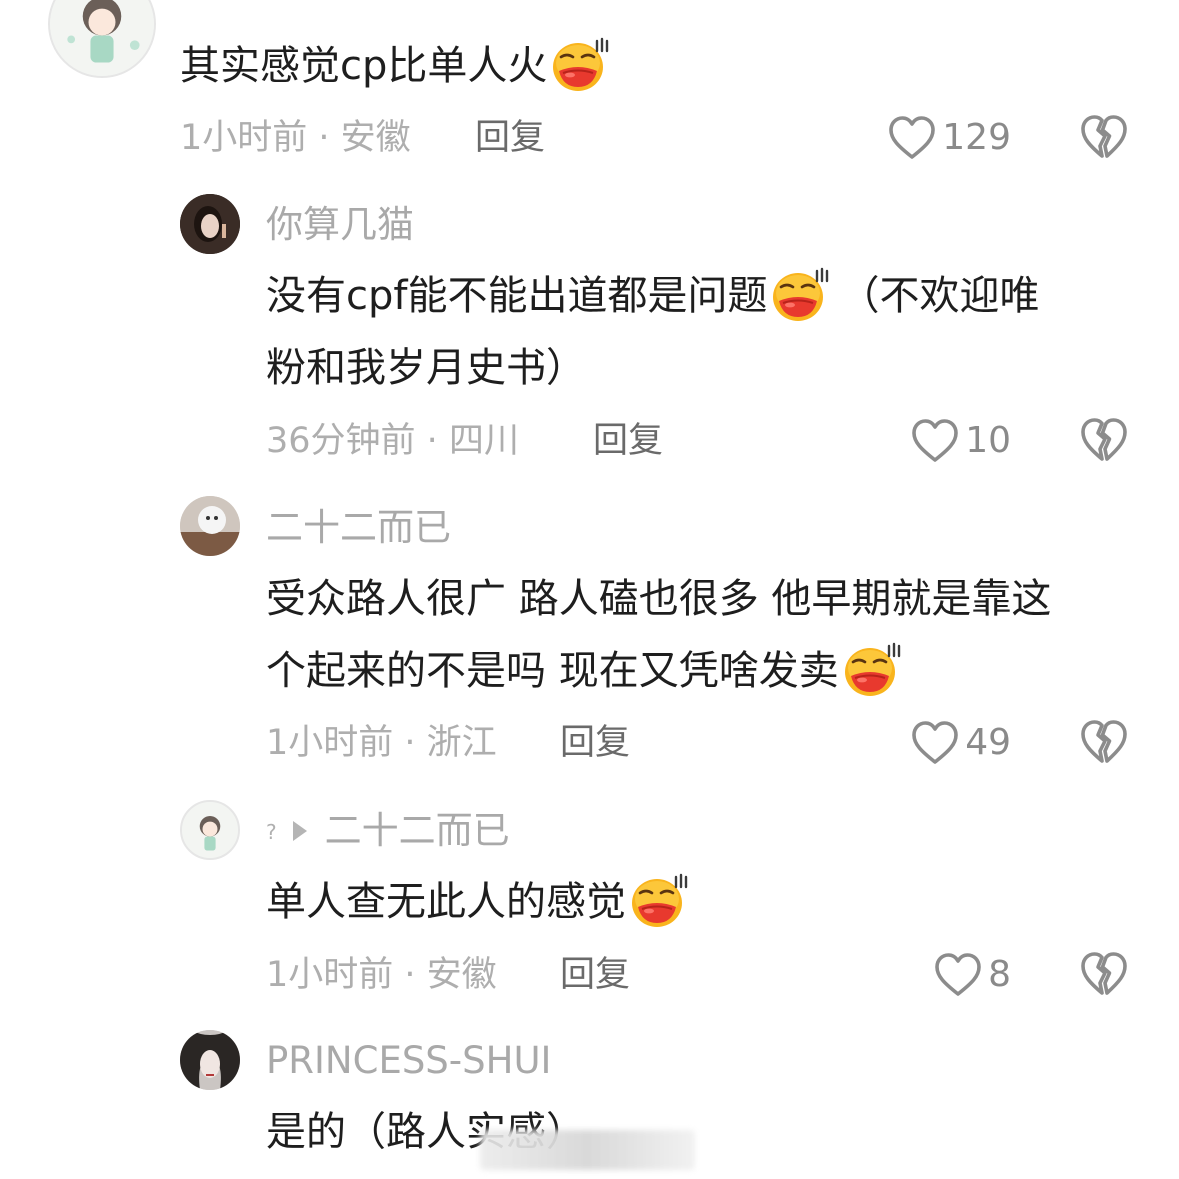 The height and width of the screenshot is (1179, 1179). What do you see at coordinates (976, 137) in the screenshot?
I see `like-count: 129` at bounding box center [976, 137].